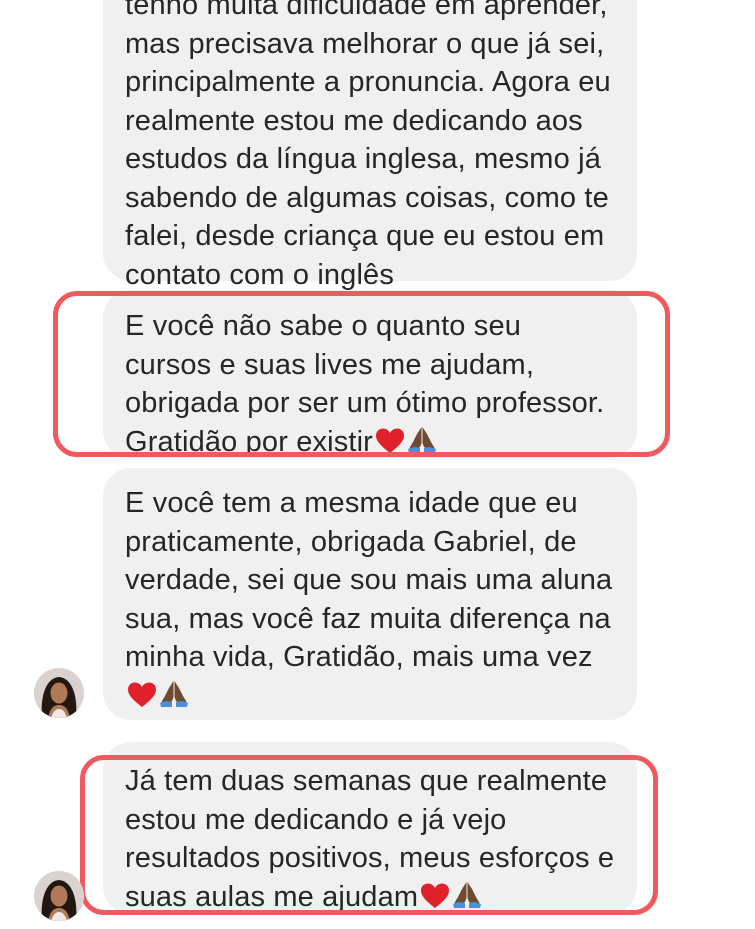 This screenshot has width=755, height=929. Describe the element at coordinates (142, 700) in the screenshot. I see `red-heart-icon` at that location.